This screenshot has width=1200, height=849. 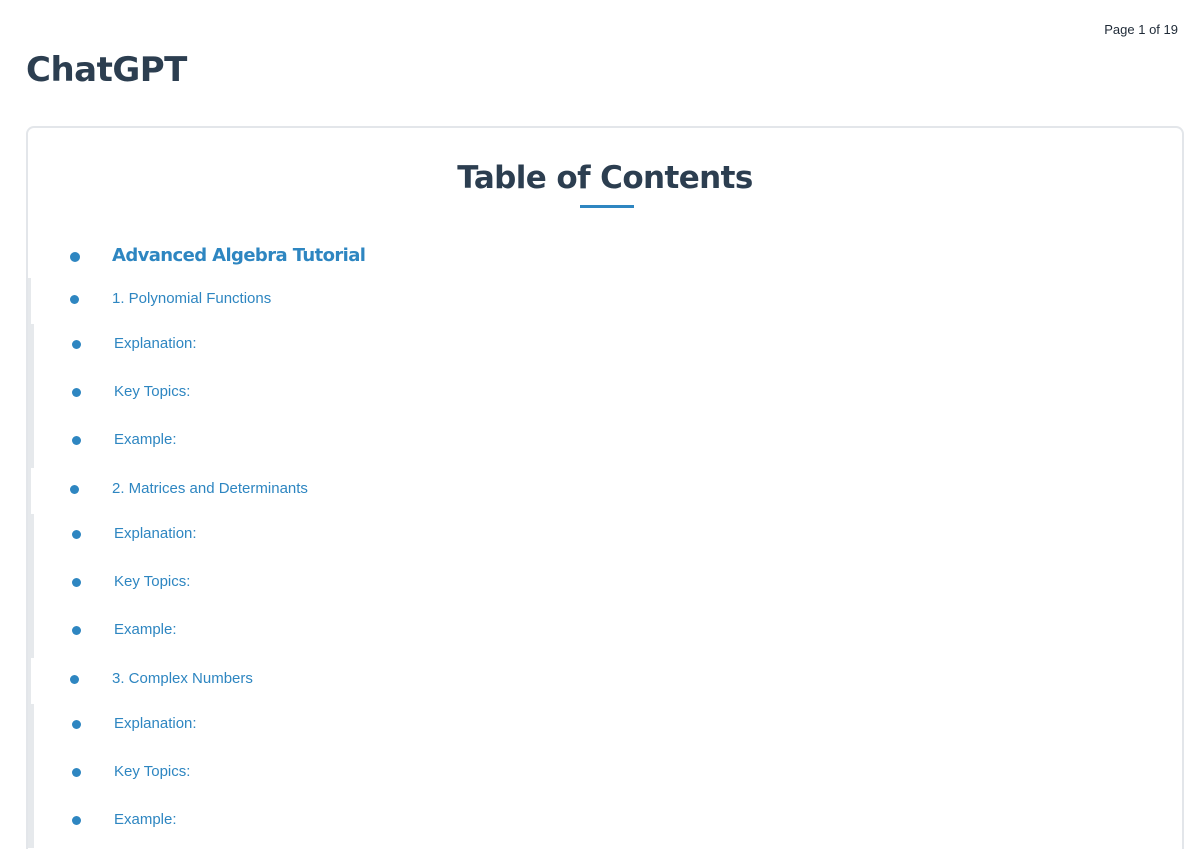 What do you see at coordinates (606, 491) in the screenshot?
I see `toc-section-row: 2. Matrices and Determinants` at bounding box center [606, 491].